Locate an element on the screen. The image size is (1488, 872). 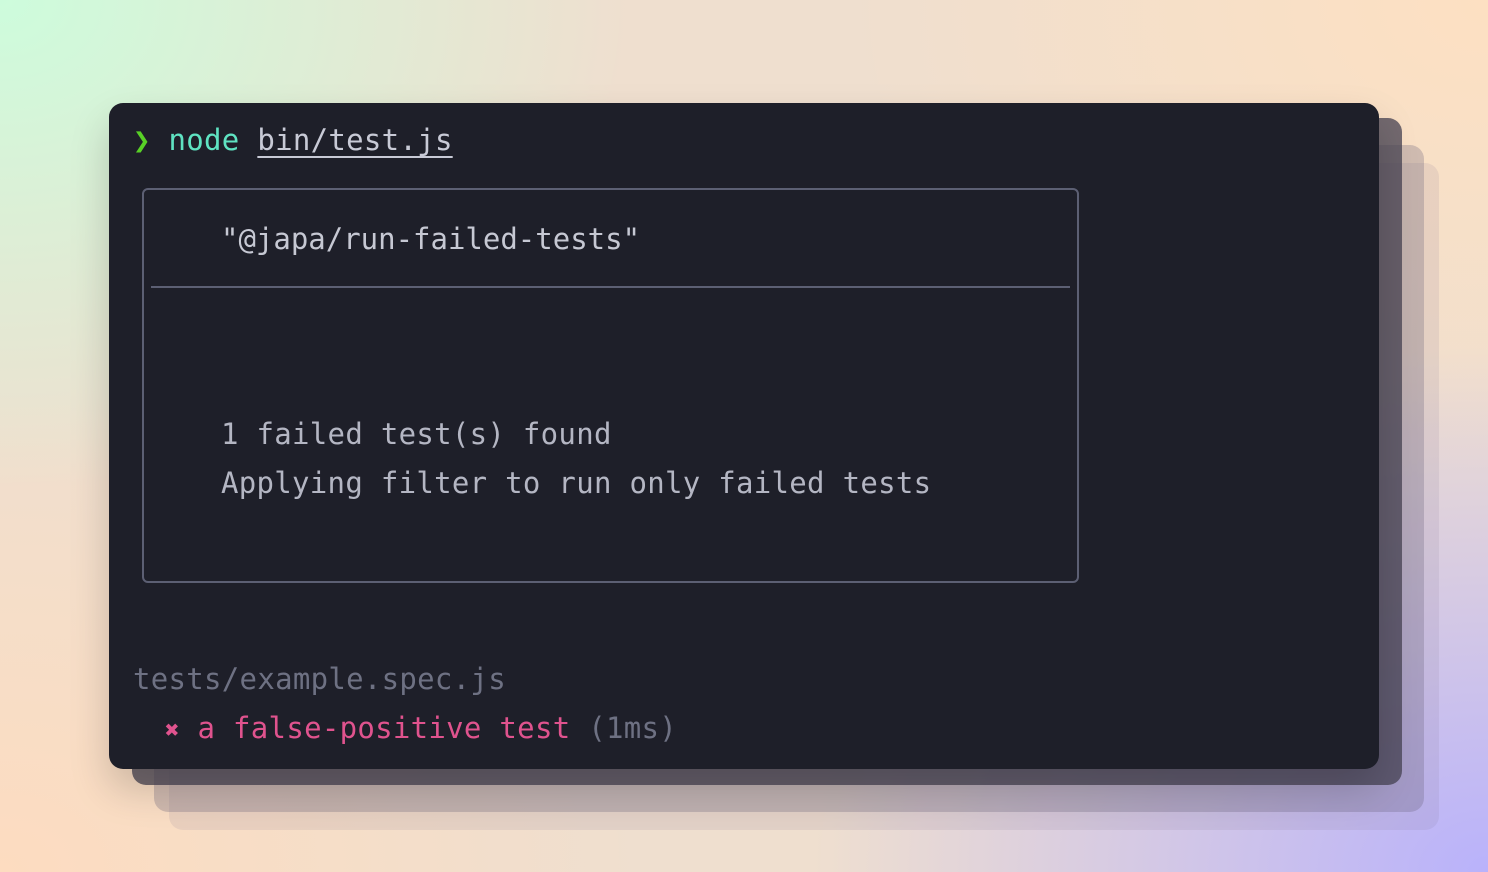
failed-test-row: ✖ a false-positive test (1ms) is located at coordinates (421, 729).